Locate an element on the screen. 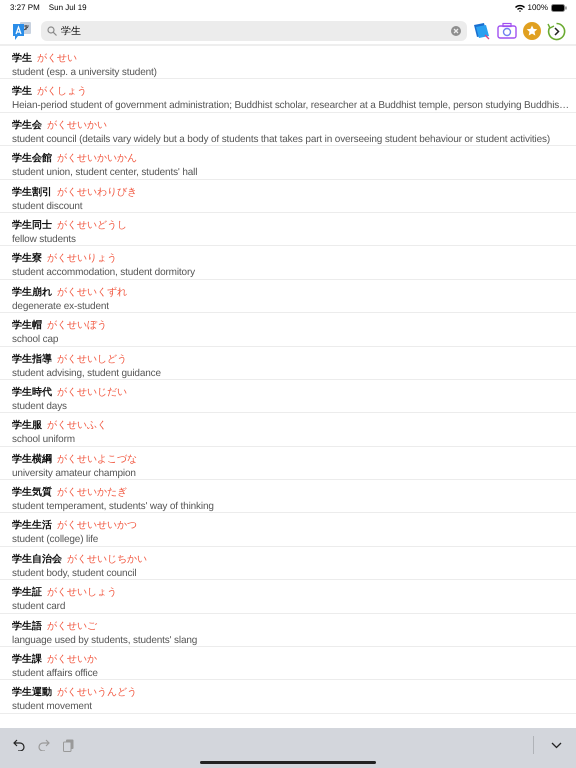 This screenshot has width=576, height=768. headword: 学生会 is located at coordinates (27, 125).